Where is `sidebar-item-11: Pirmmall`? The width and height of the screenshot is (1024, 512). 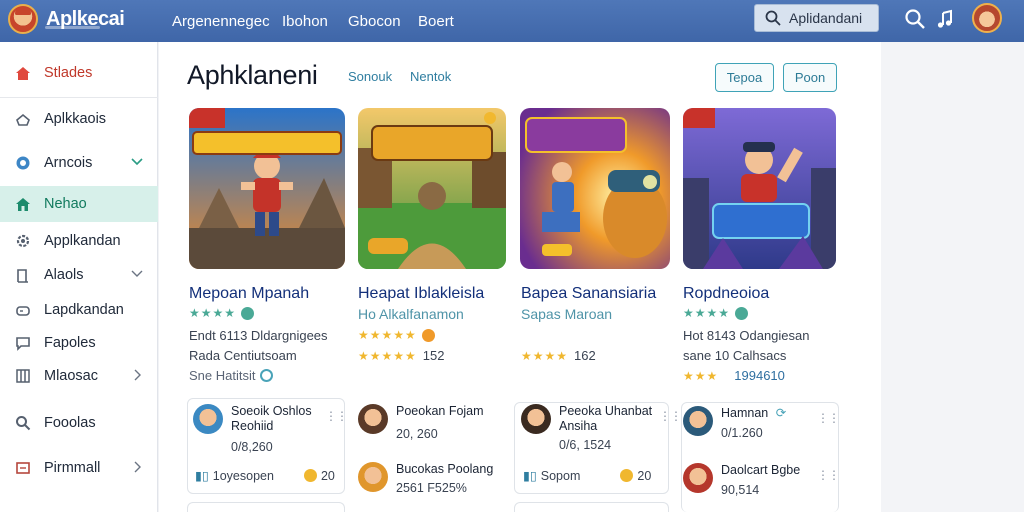 sidebar-item-11: Pirmmall is located at coordinates (79, 468).